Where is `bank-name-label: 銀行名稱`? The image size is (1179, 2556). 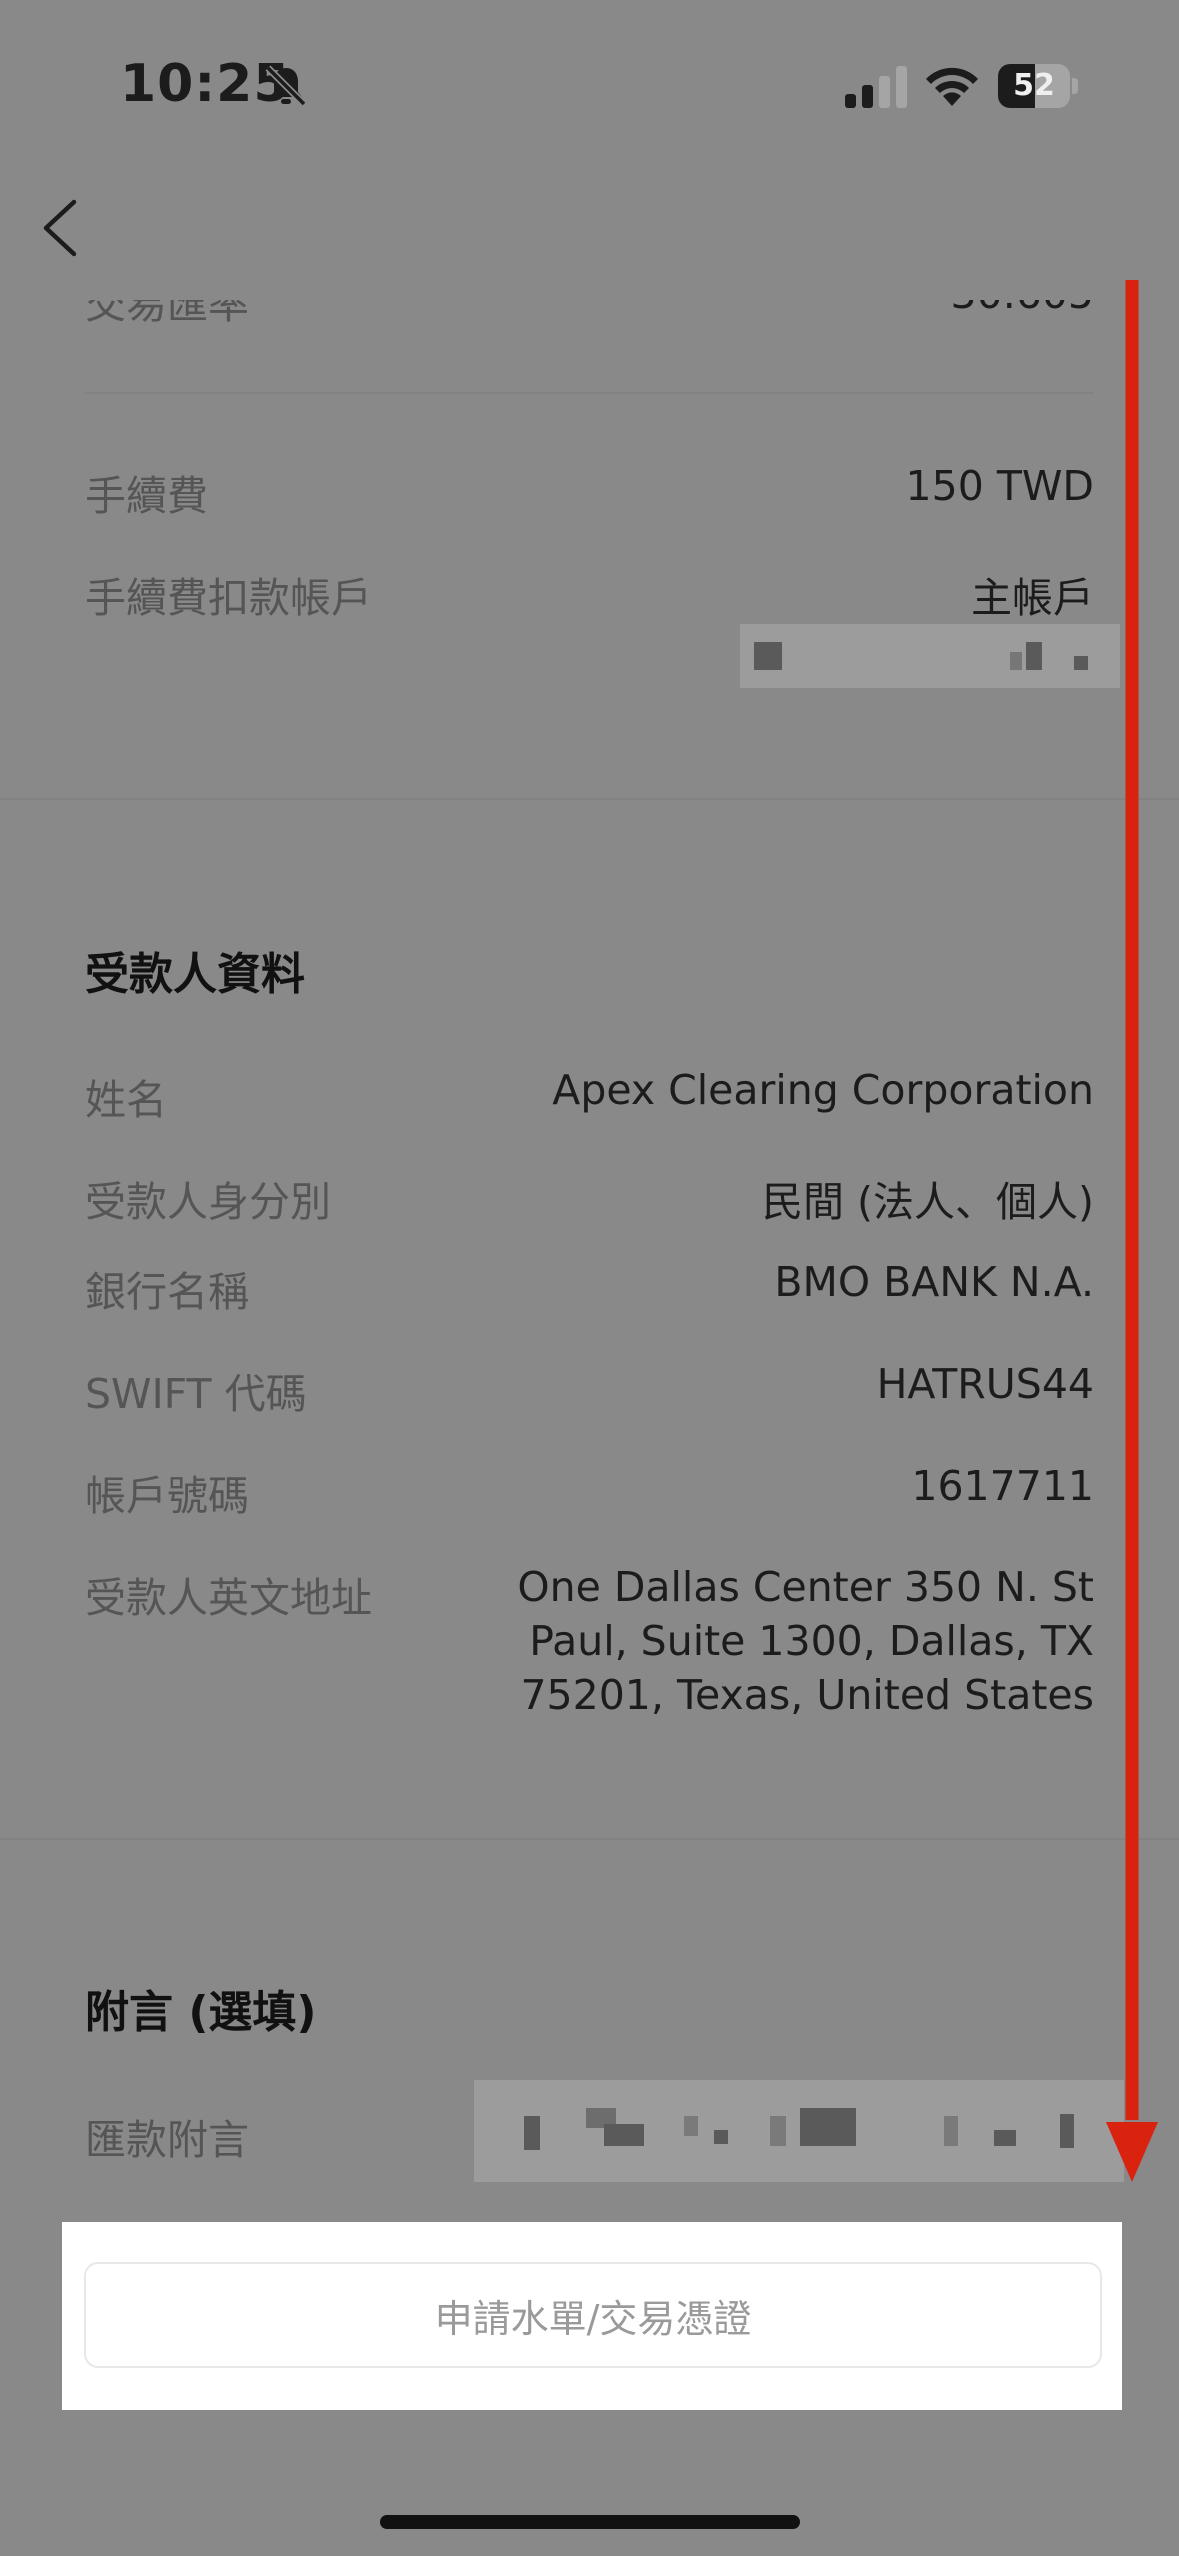 bank-name-label: 銀行名稱 is located at coordinates (167, 1292).